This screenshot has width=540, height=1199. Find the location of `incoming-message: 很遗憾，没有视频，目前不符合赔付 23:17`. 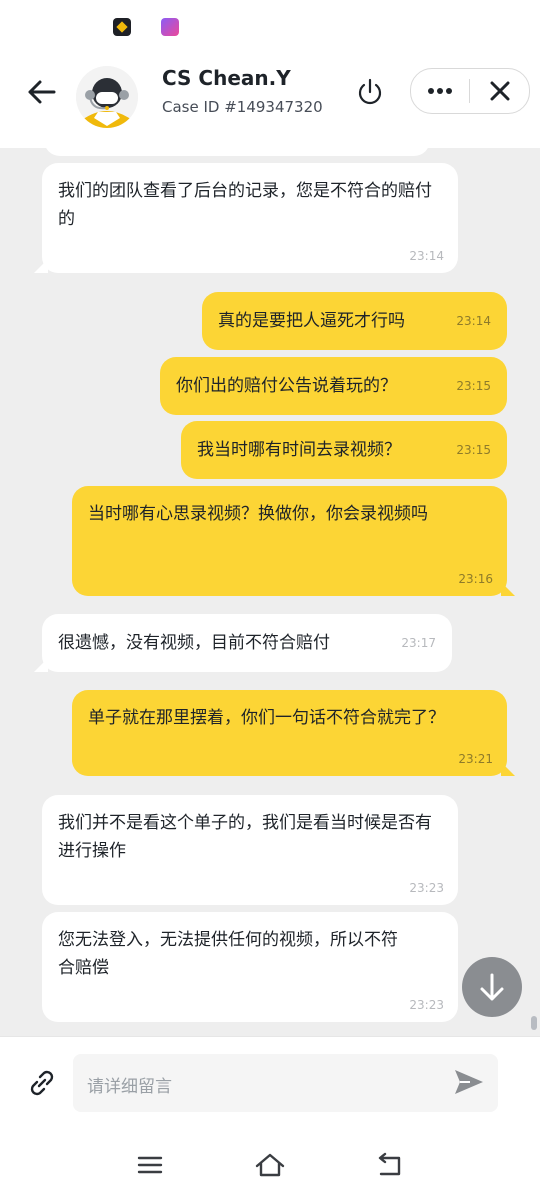

incoming-message: 很遗憾，没有视频，目前不符合赔付 23:17 is located at coordinates (247, 643).